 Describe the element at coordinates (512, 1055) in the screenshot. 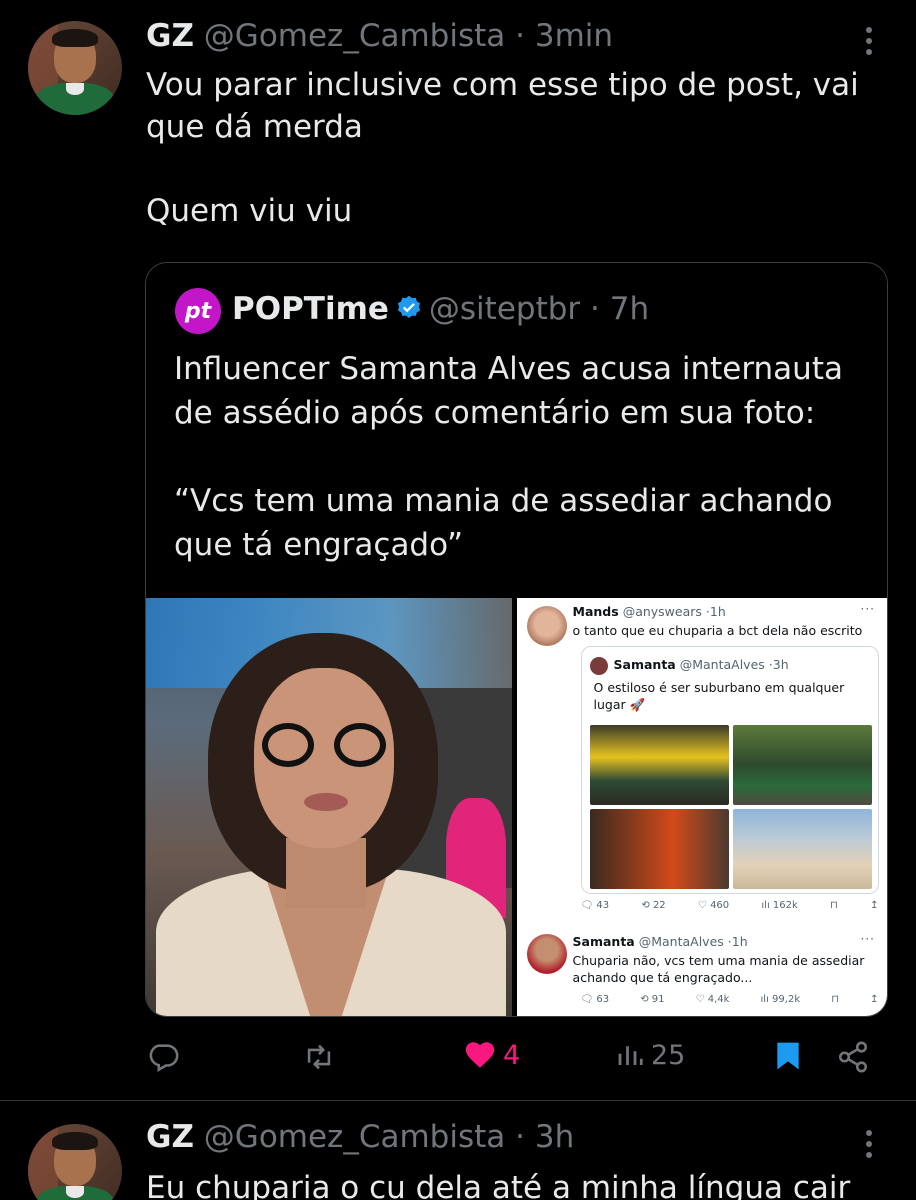

I see `like-count: 4` at that location.